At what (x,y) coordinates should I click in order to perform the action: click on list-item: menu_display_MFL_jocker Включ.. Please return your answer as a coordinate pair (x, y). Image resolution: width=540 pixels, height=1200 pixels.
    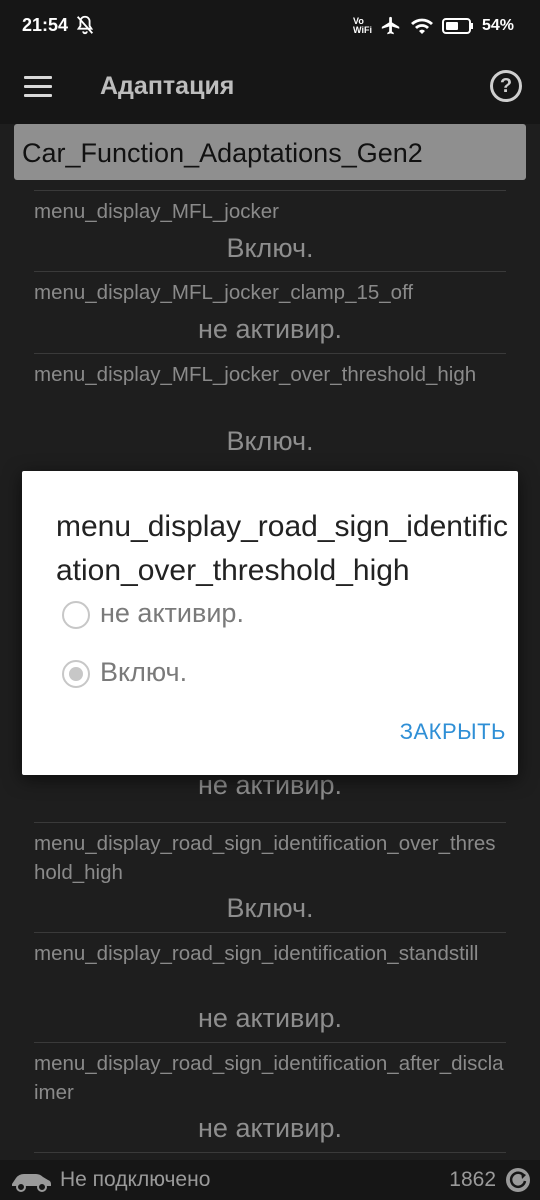
    Looking at the image, I should click on (270, 230).